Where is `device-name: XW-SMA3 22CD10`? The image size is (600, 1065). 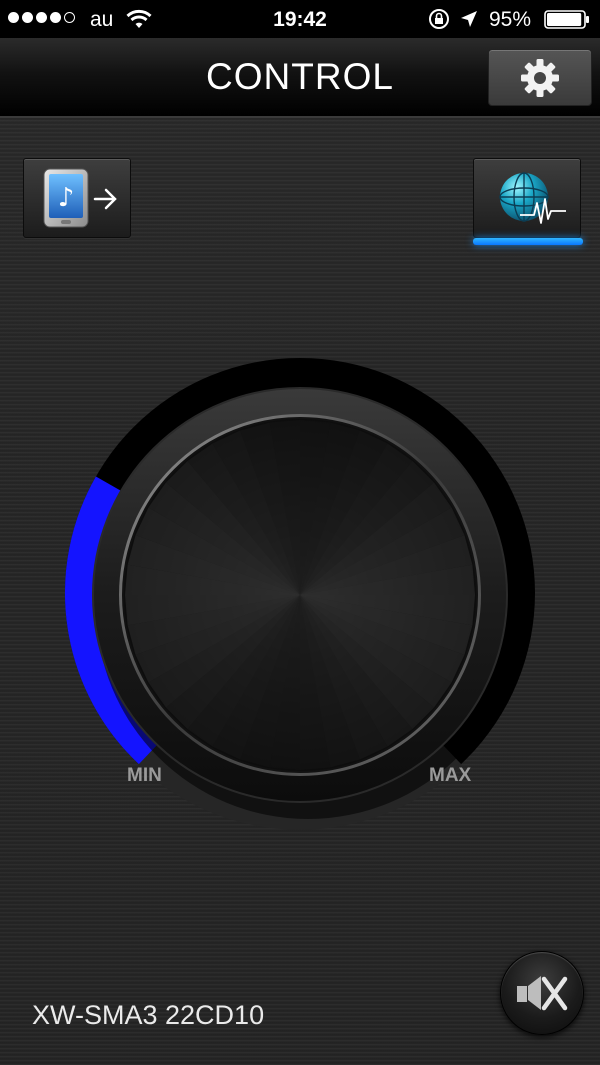 device-name: XW-SMA3 22CD10 is located at coordinates (148, 1015).